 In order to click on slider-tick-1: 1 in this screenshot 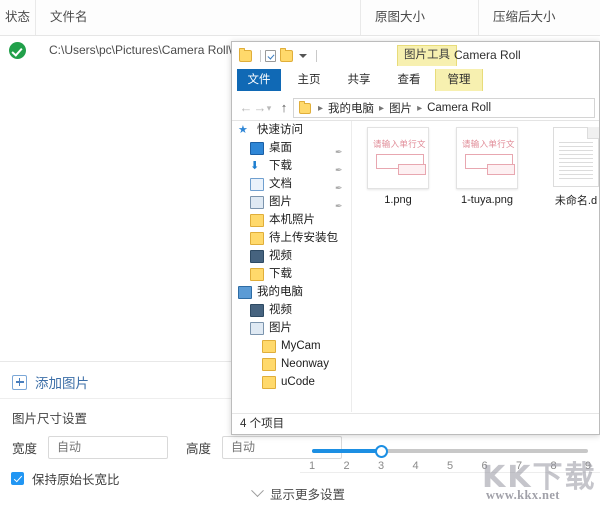, I will do `click(312, 466)`.